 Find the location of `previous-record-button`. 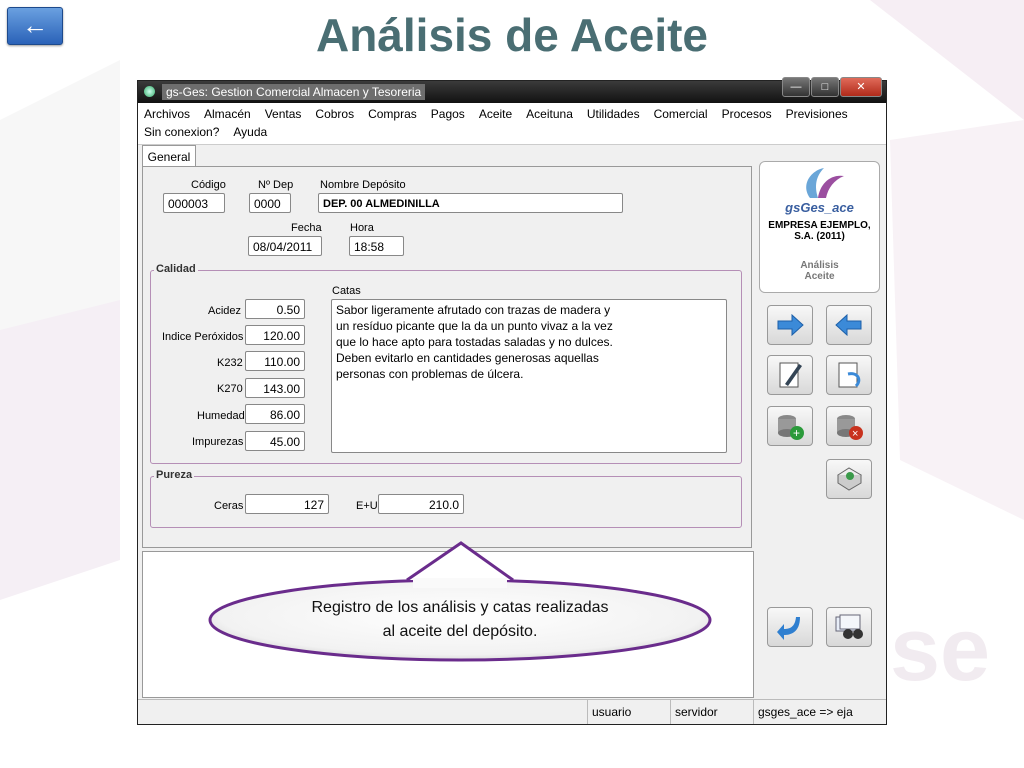

previous-record-button is located at coordinates (849, 325).